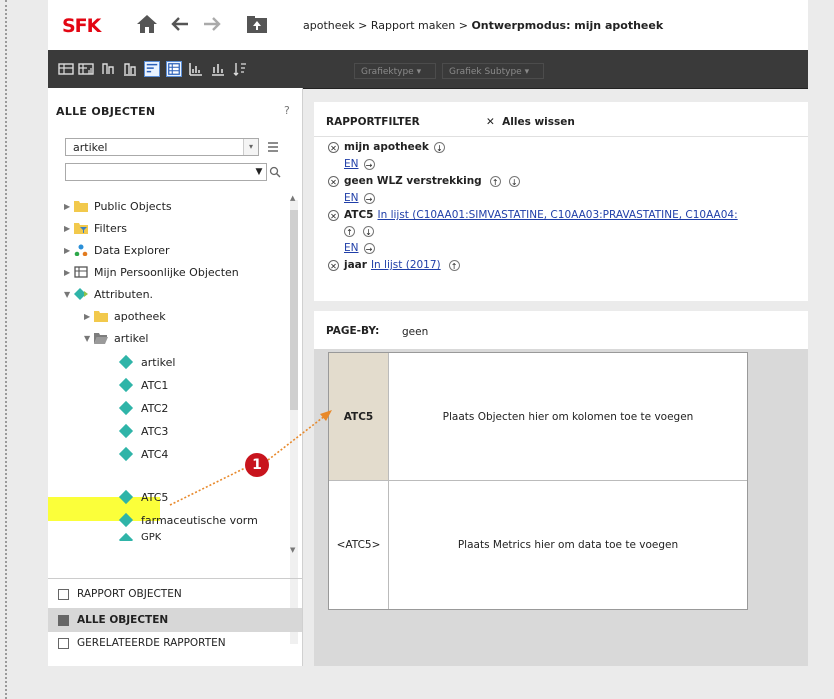  What do you see at coordinates (259, 172) in the screenshot?
I see `dropdown-arrow-icon: ▼` at bounding box center [259, 172].